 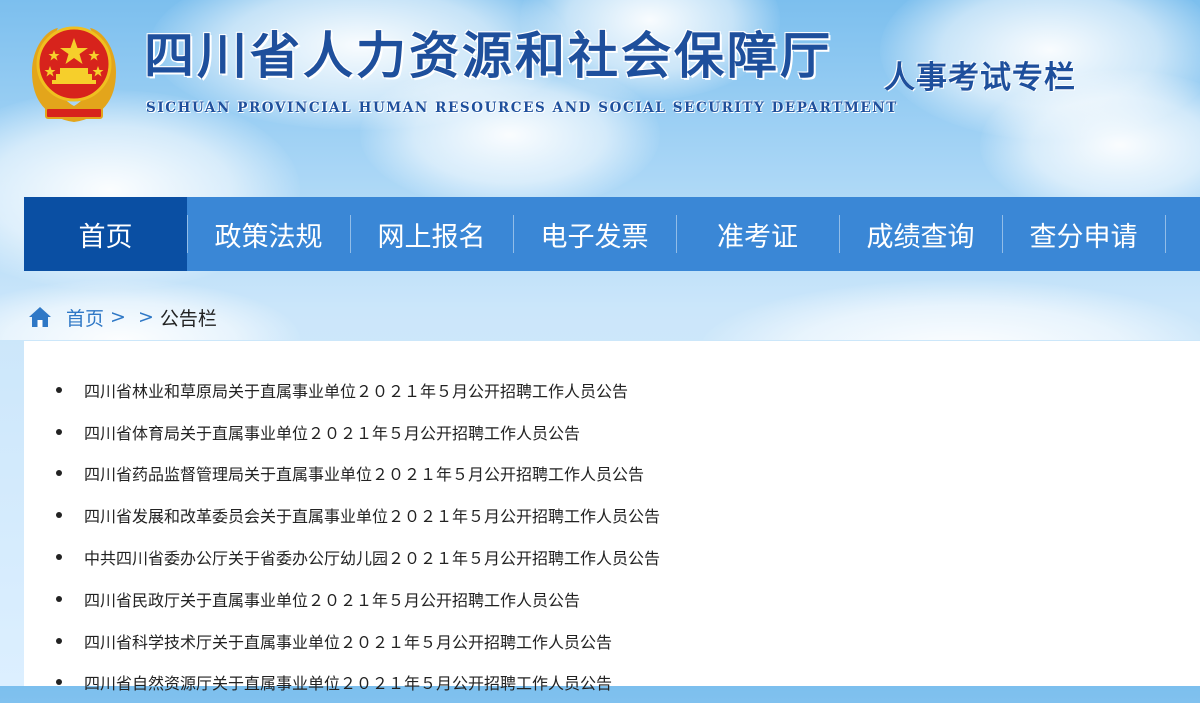 I want to click on notice-link: 四川省药品监督管理局关于直属事业单位２０２１年５月公开招聘工作人员公告, so click(x=364, y=473).